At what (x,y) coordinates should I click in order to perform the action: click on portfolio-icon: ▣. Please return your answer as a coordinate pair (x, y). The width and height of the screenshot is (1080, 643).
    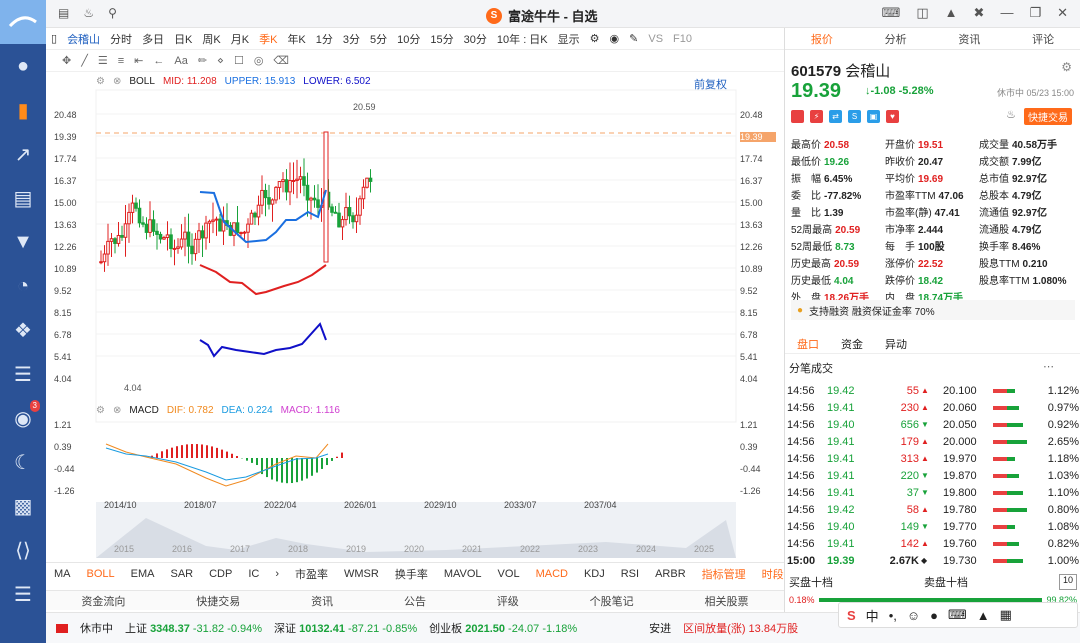
    Looking at the image, I should click on (873, 116).